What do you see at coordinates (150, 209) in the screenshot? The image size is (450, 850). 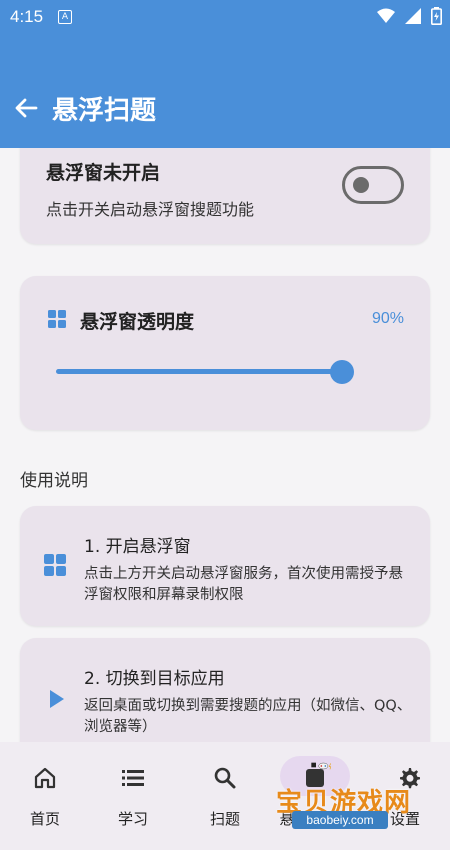 I see `floating-window-hint: 点击开关启动悬浮窗搜题功能` at bounding box center [150, 209].